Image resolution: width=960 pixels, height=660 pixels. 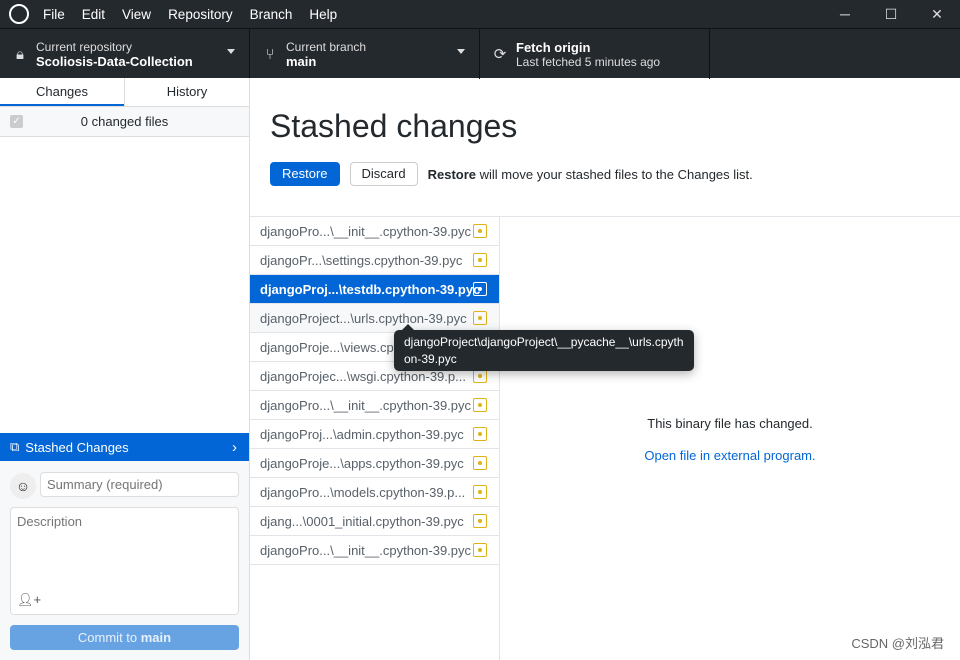 I want to click on fetch-origin-button: ⟳ Fetch origin Last fetched 5 minutes ago, so click(x=595, y=54).